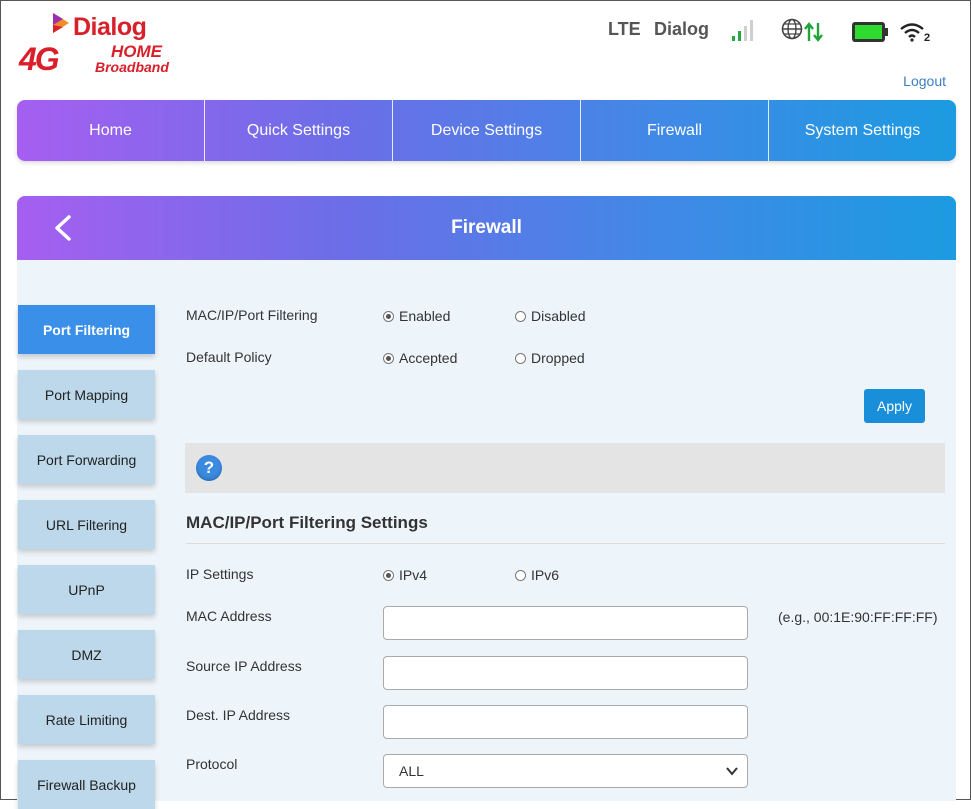 The image size is (971, 809). Describe the element at coordinates (39, 59) in the screenshot. I see `brand-4g: 4G` at that location.